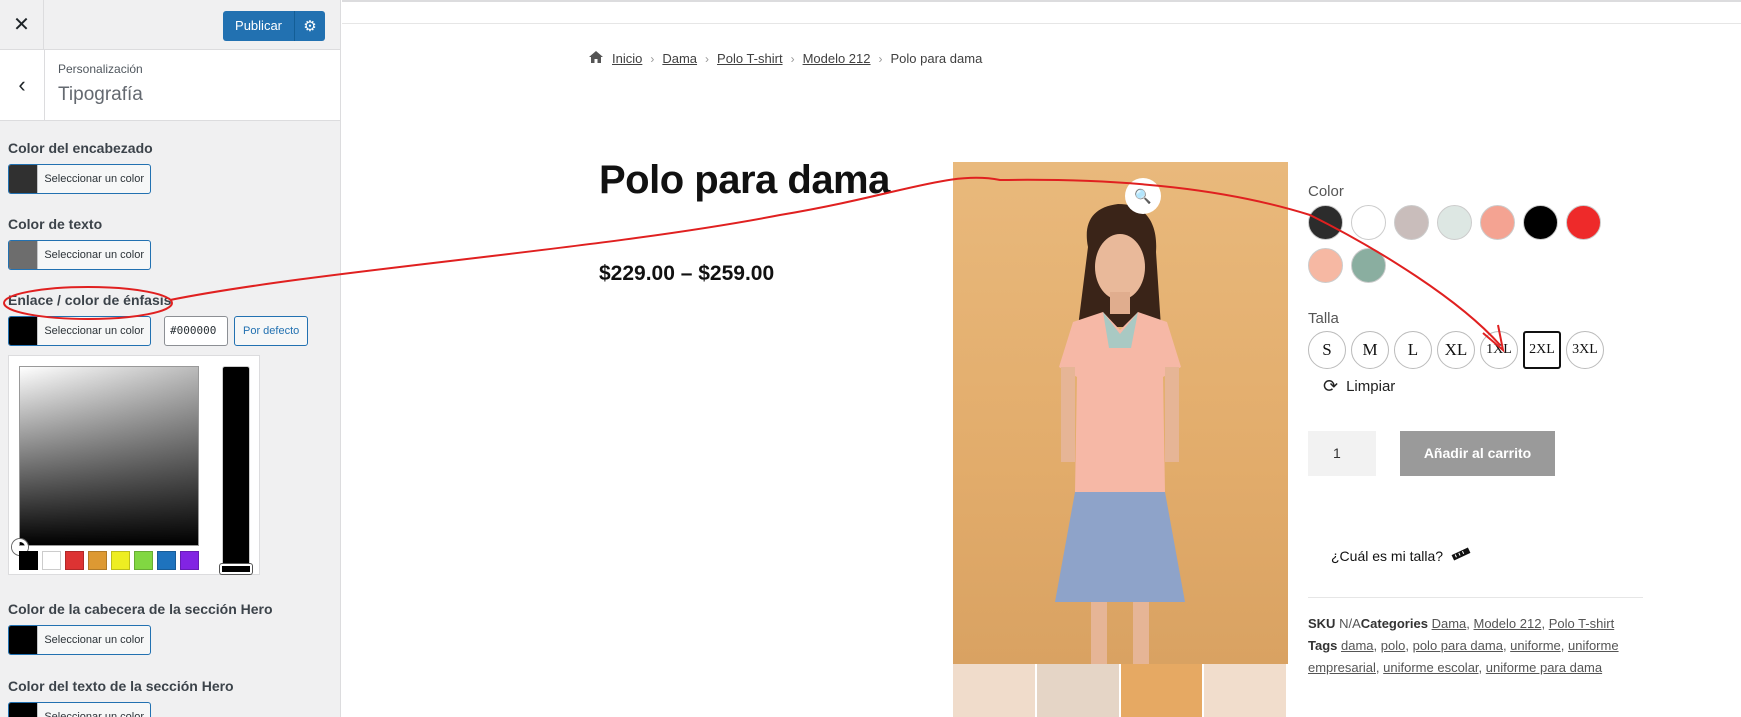  I want to click on tag-link: uniforme escolar, so click(1430, 667).